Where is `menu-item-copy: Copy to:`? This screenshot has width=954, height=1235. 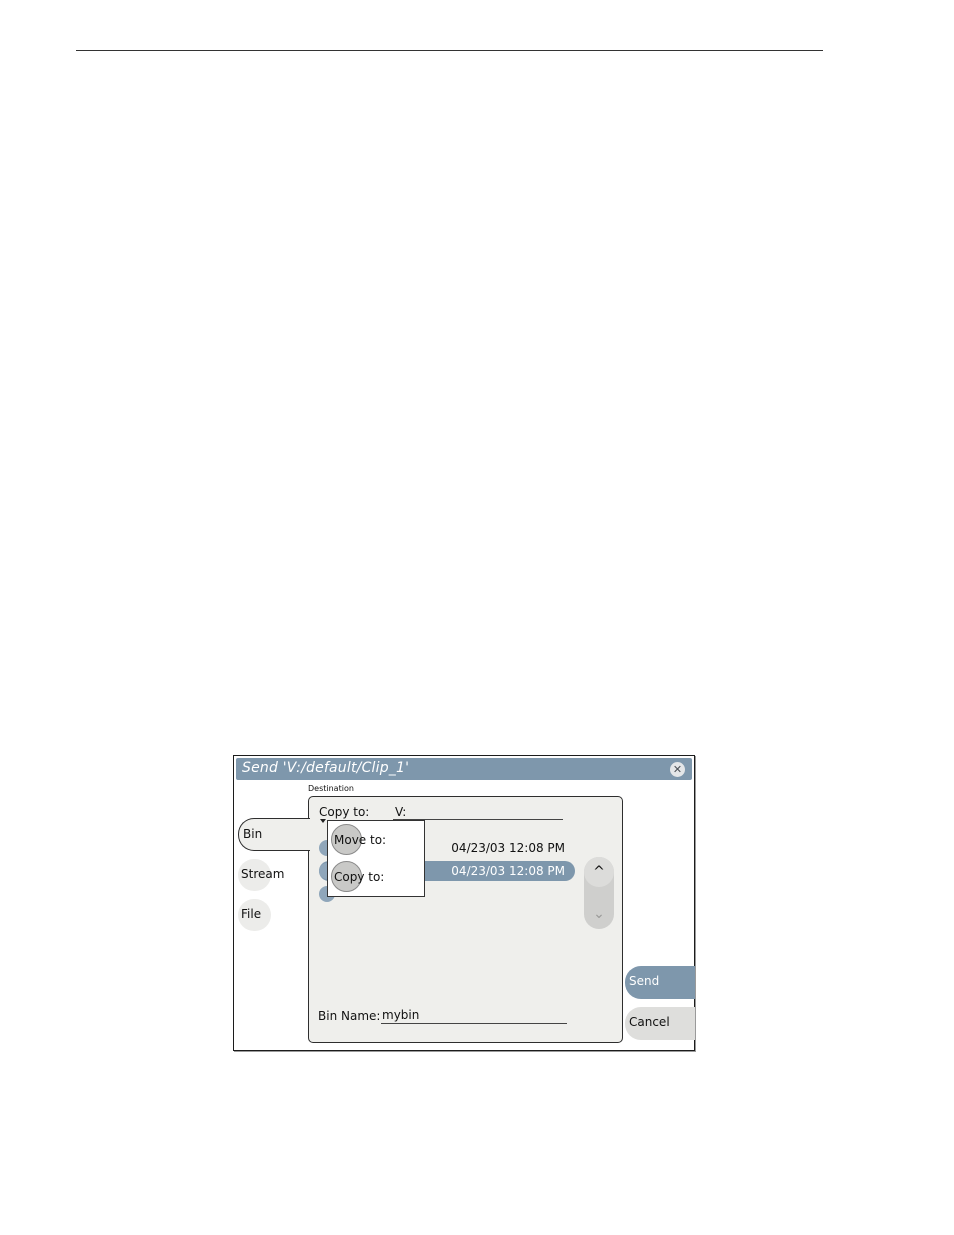
menu-item-copy: Copy to: is located at coordinates (376, 877).